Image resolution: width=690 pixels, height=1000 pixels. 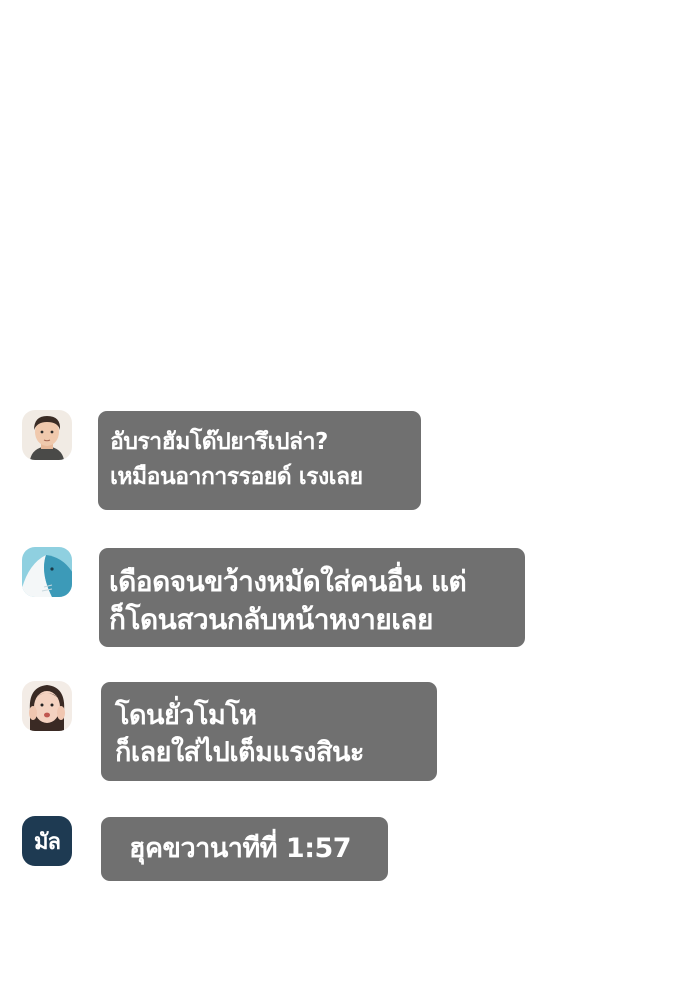 I want to click on message-line: อับราฮัมโด๊ปยารึเปล่า?, so click(x=219, y=442).